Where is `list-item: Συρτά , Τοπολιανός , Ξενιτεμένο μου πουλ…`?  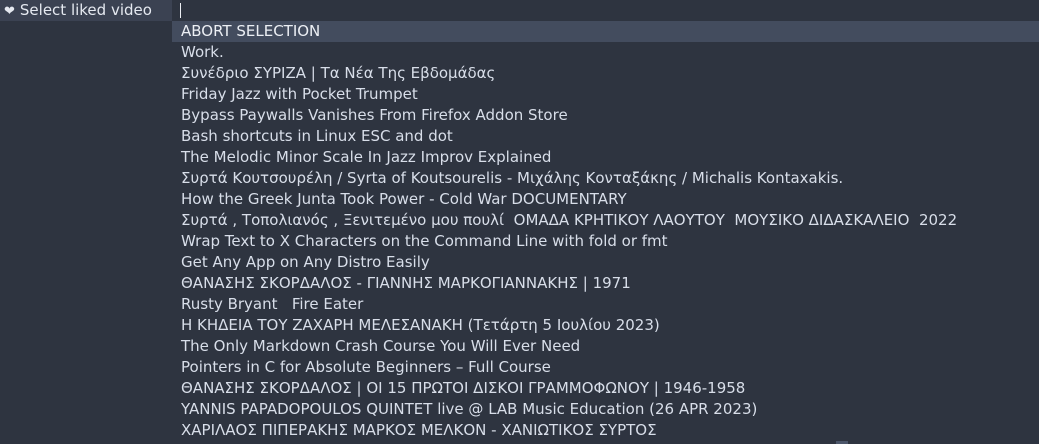
list-item: Συρτά , Τοπολιανός , Ξενιτεμένο μου πουλ… is located at coordinates (605, 220).